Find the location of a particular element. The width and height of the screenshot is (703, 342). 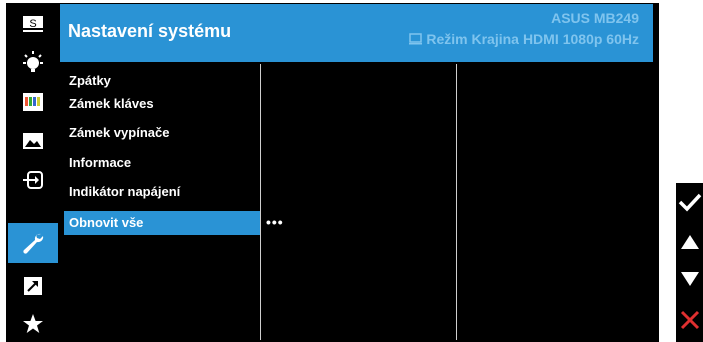

sidebar: S is located at coordinates (33, 173).